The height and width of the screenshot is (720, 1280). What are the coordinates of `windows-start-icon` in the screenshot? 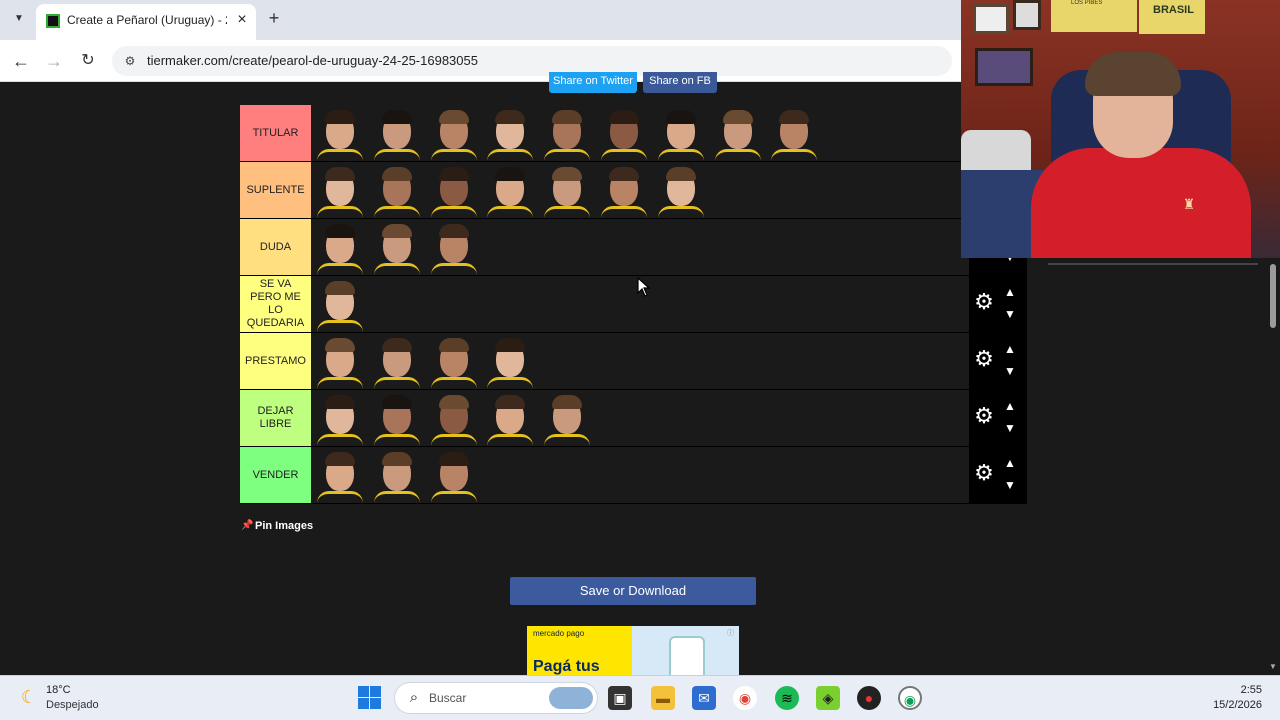 It's located at (370, 698).